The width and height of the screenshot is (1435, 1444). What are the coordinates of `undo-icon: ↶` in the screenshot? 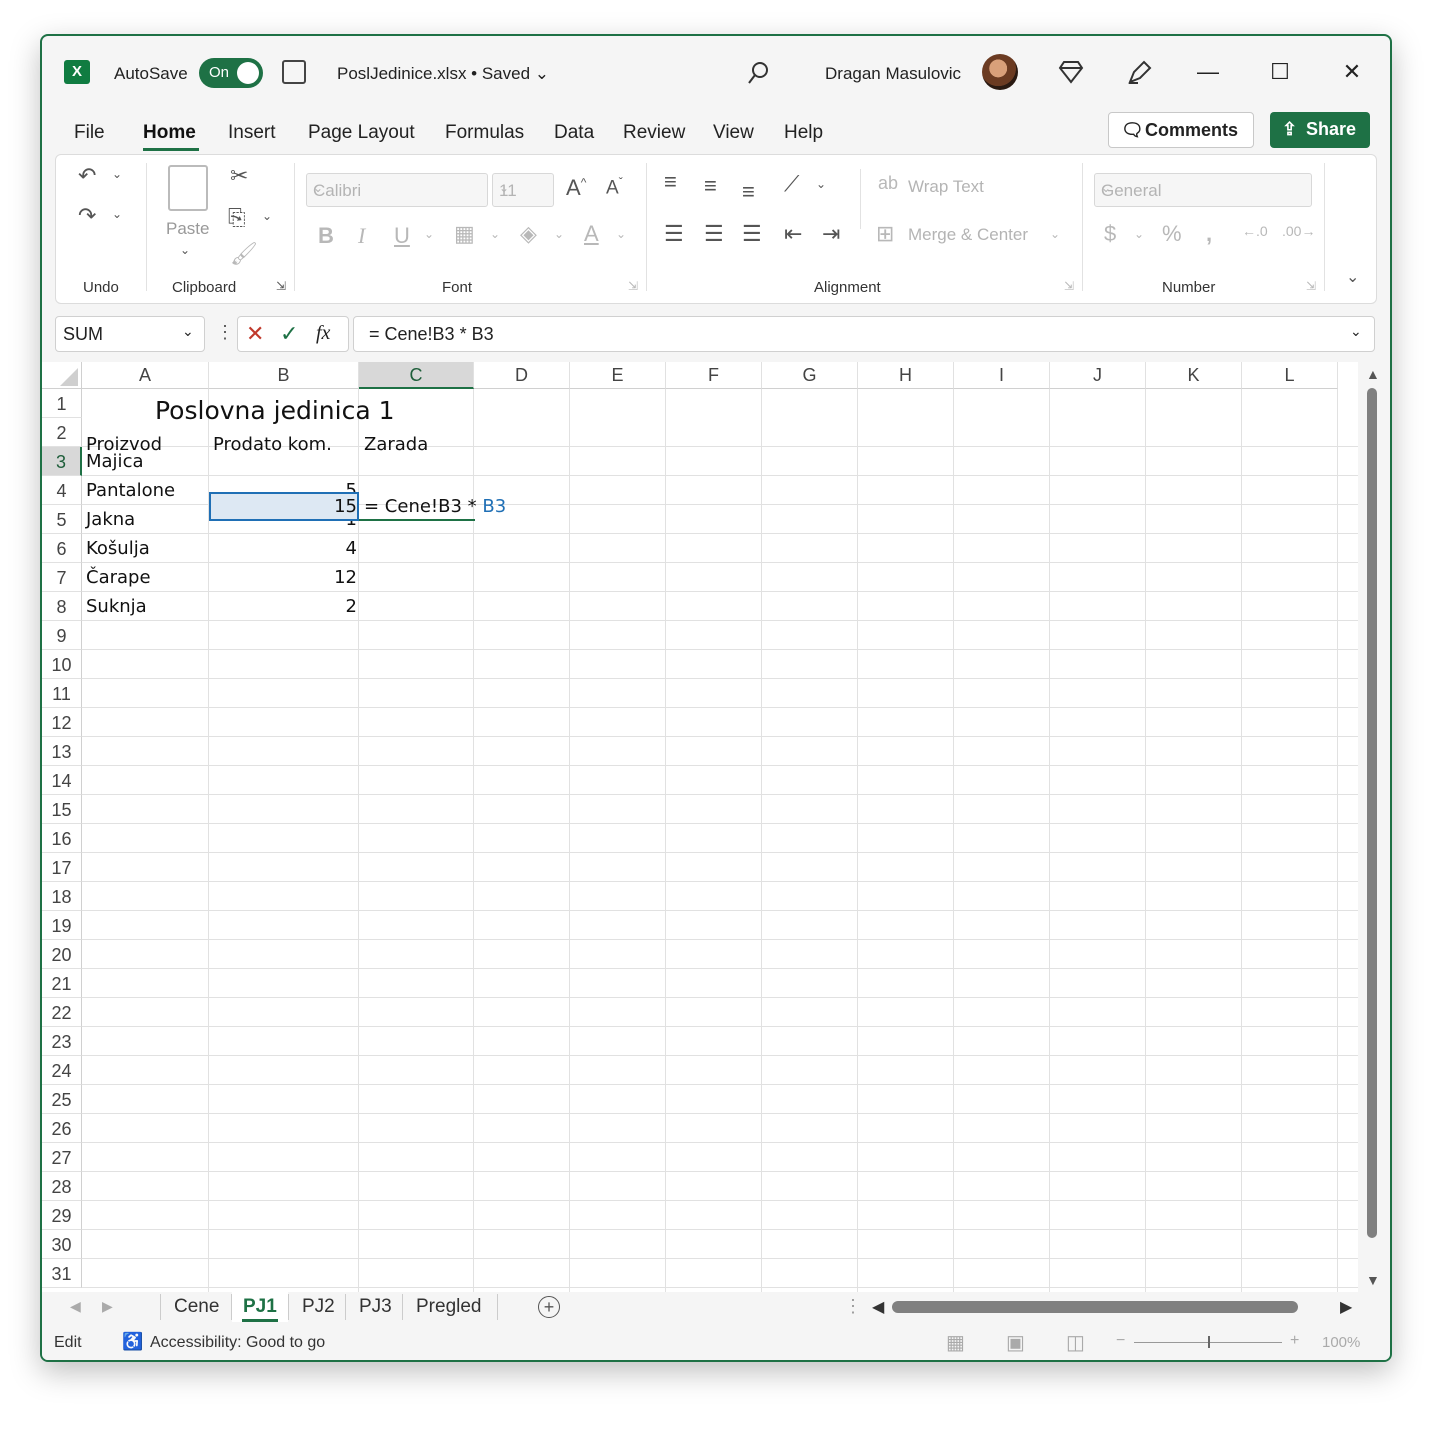 It's located at (87, 176).